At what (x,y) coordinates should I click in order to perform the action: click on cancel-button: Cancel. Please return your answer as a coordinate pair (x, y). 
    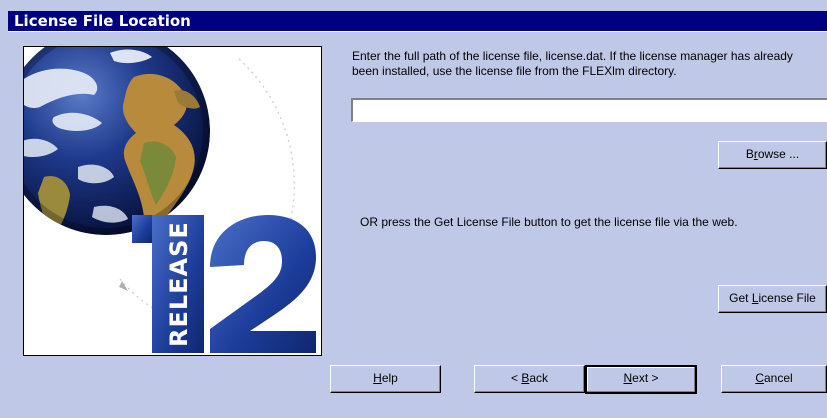
    Looking at the image, I should click on (774, 379).